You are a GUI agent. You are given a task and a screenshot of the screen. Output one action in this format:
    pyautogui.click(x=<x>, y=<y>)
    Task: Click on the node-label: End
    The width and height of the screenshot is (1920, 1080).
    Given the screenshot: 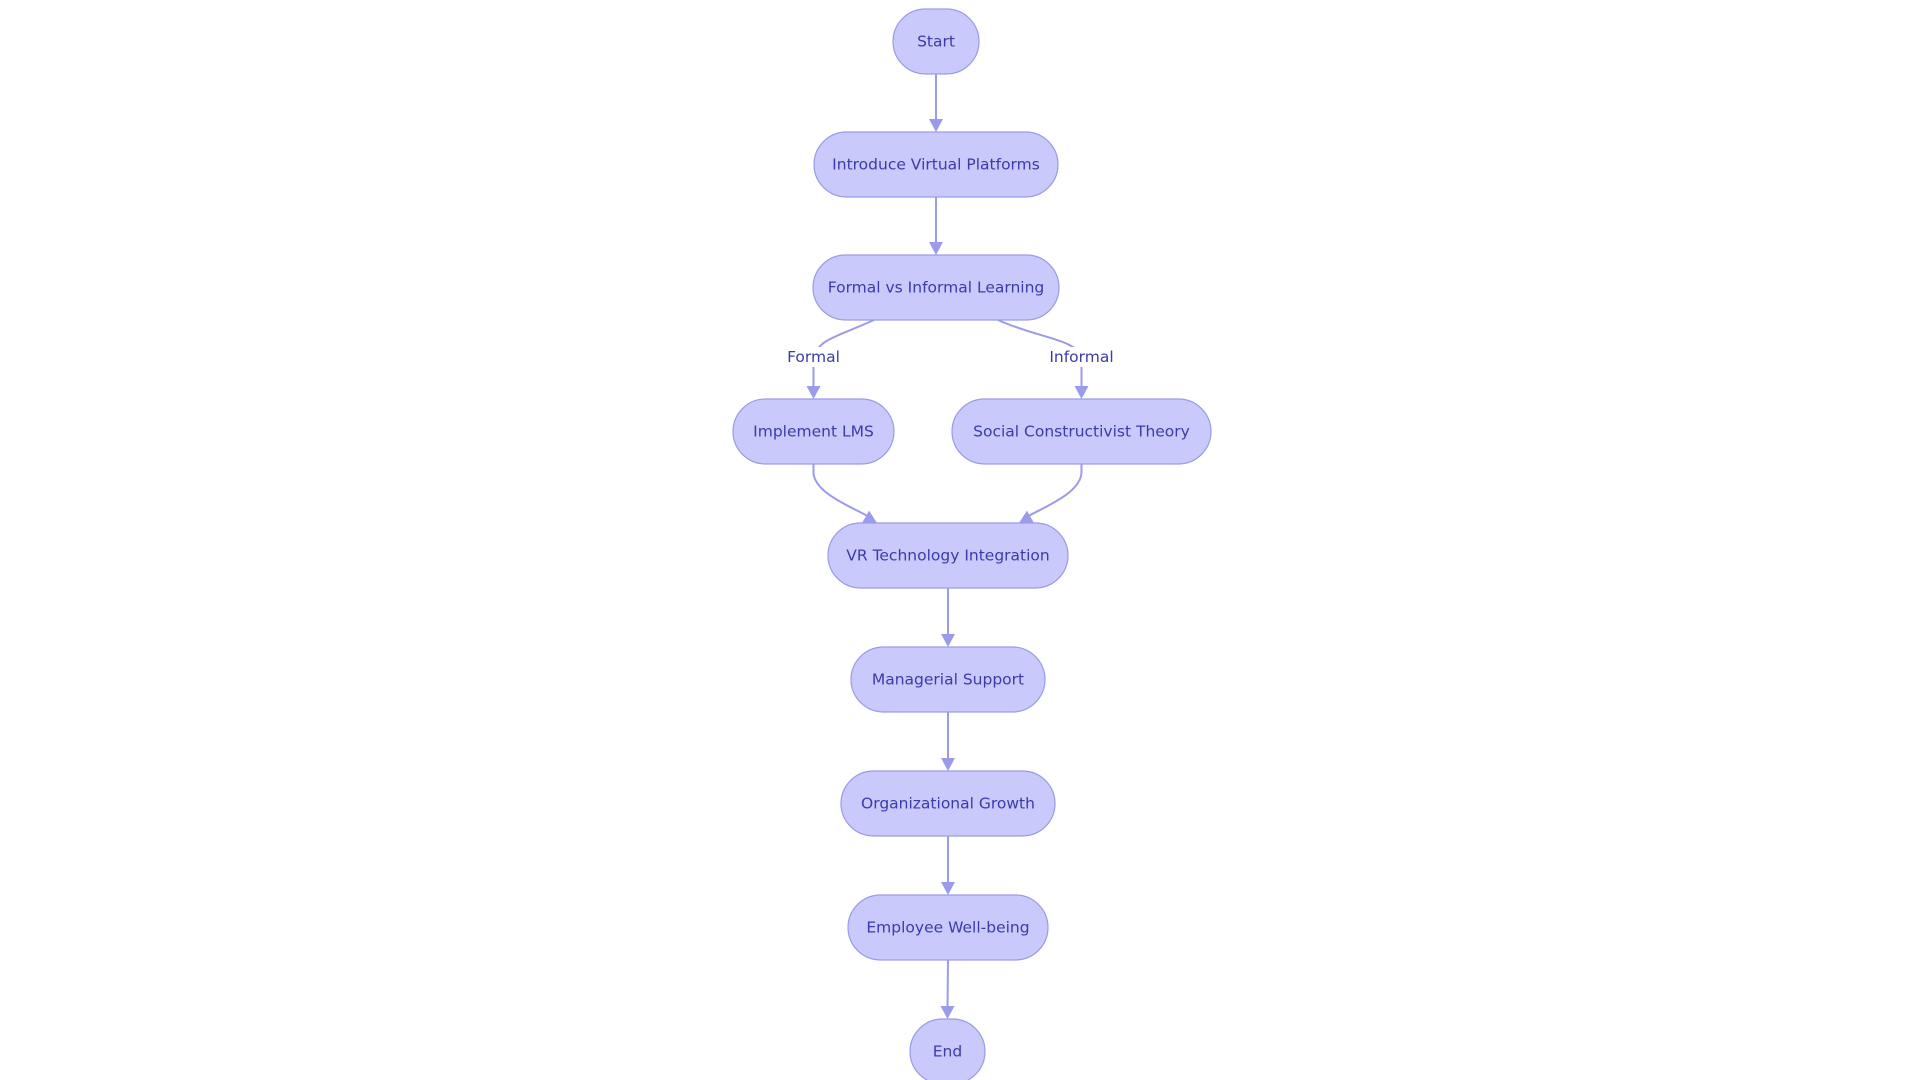 What is the action you would take?
    pyautogui.click(x=947, y=1052)
    